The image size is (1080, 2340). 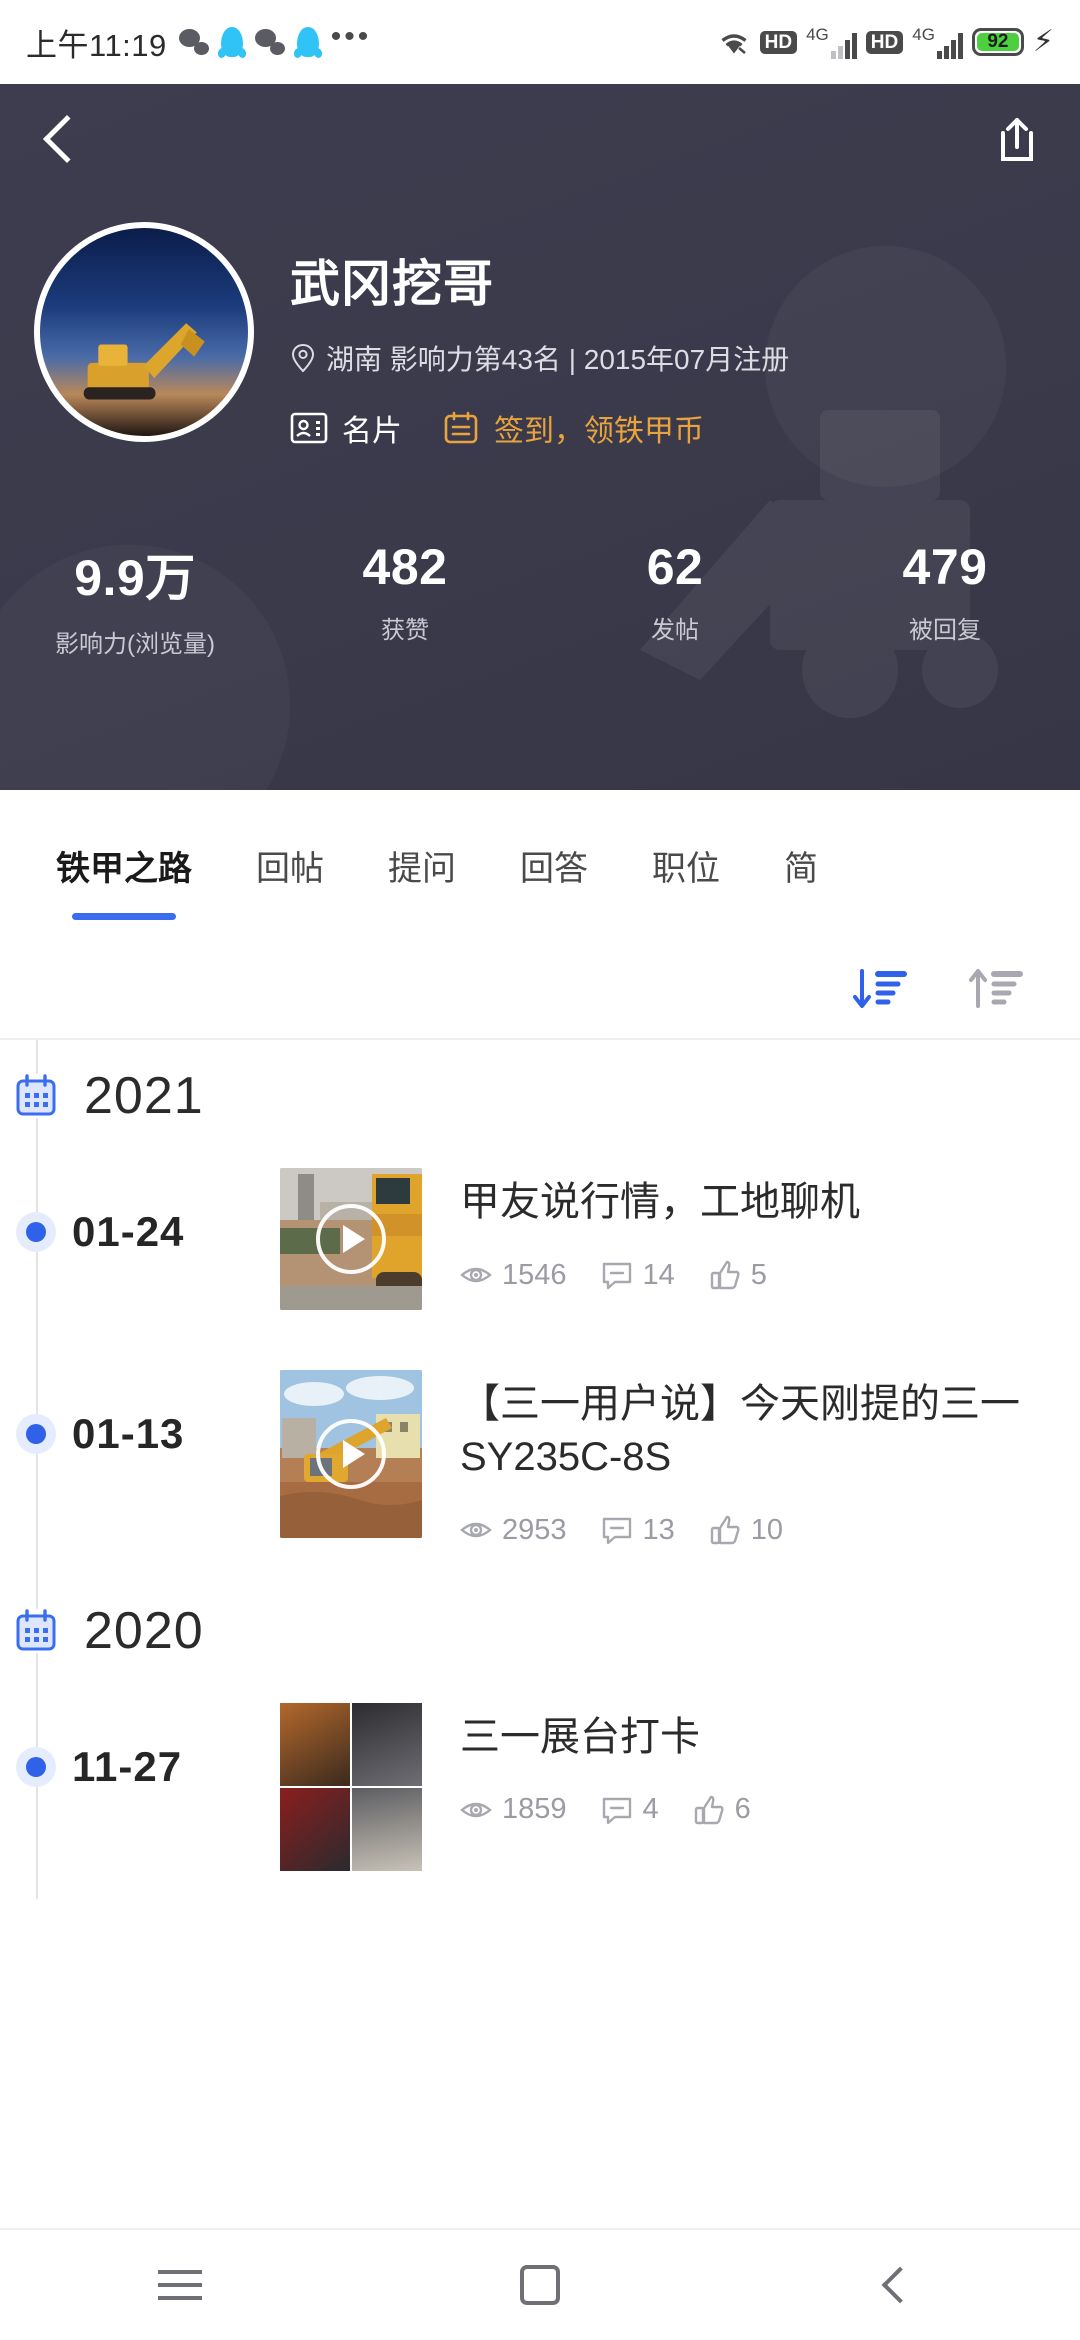 I want to click on profile-identity-row: 武冈挖哥 湖南 影响力第43名 | 2015年07月注册 名片 签到，领铁甲币, so click(x=540, y=322).